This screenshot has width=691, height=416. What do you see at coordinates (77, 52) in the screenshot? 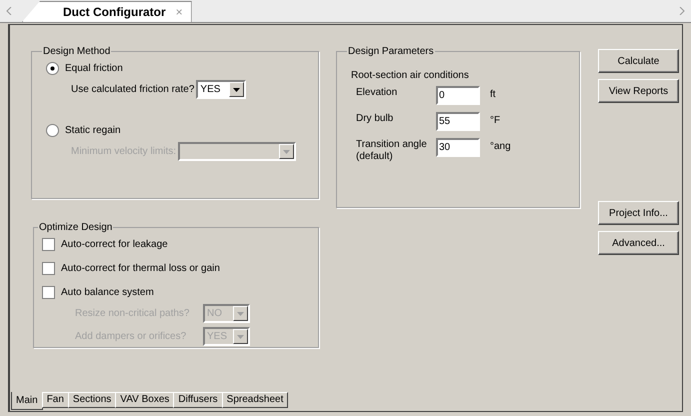
I see `group-title: Design Method` at bounding box center [77, 52].